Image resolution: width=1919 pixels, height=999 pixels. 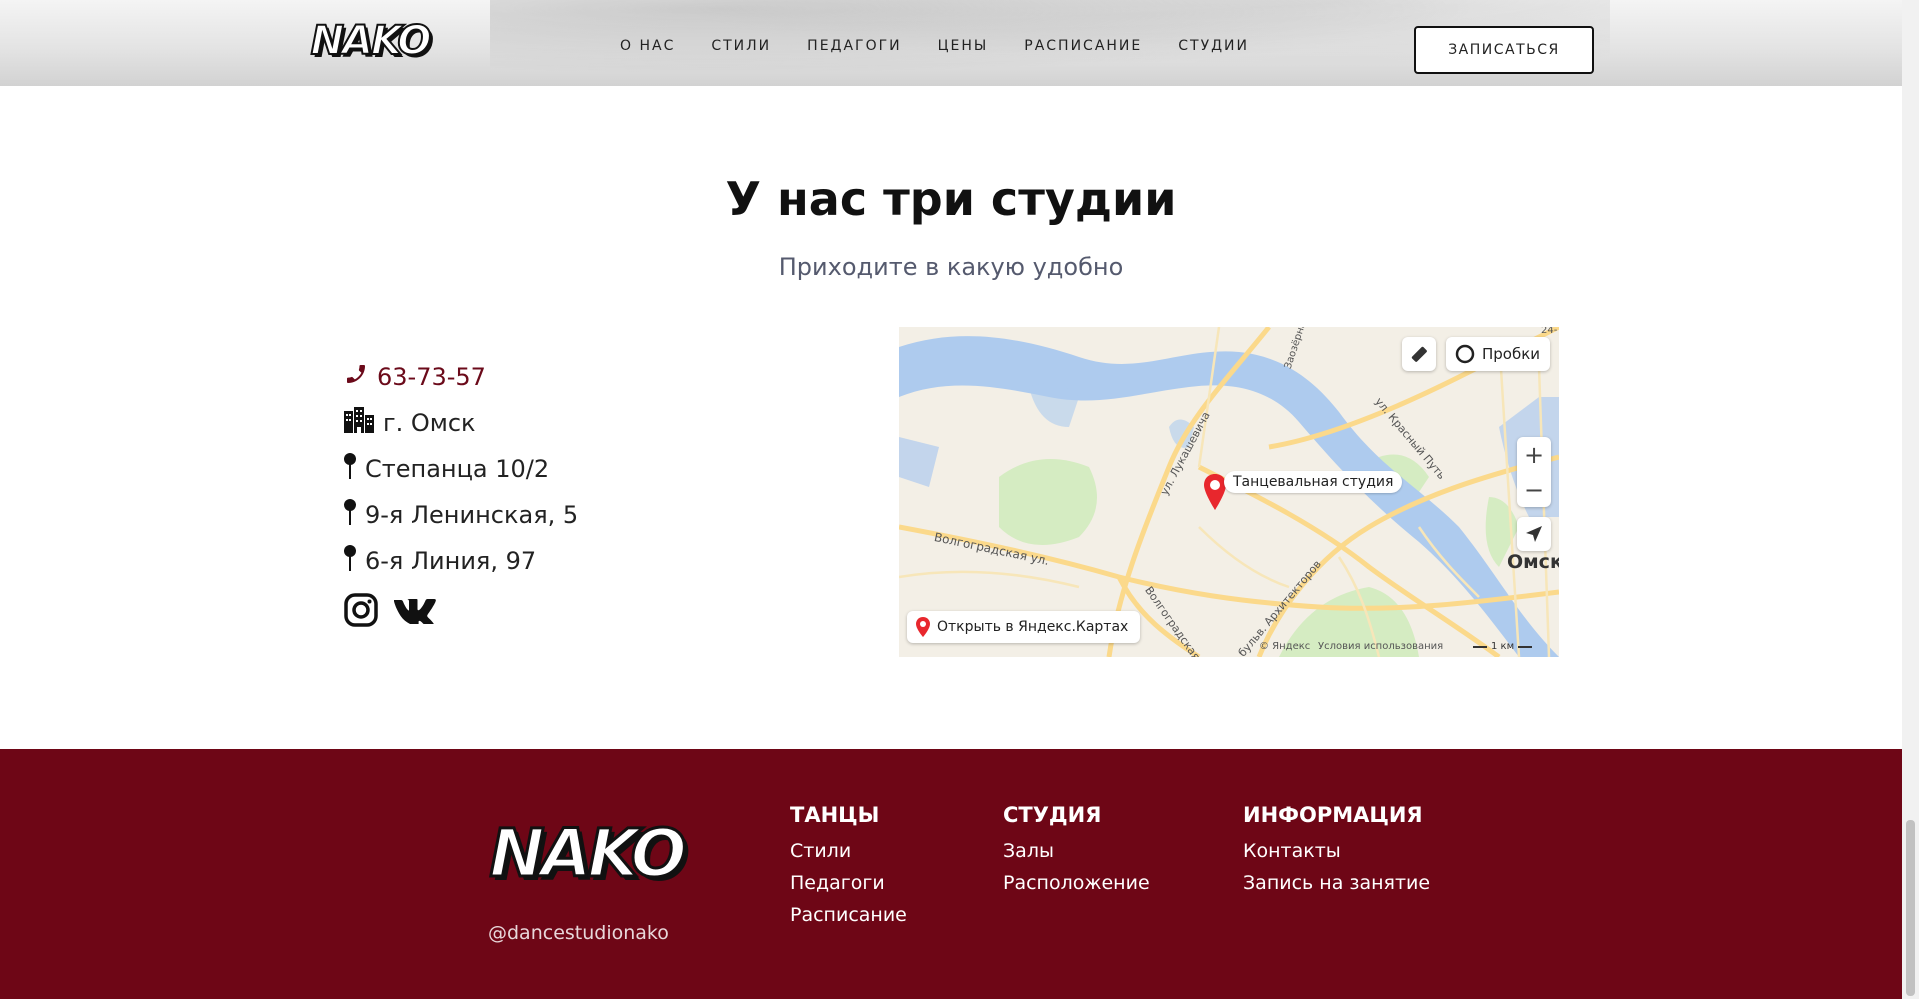 I want to click on address-text: Степанца 10/2, so click(x=457, y=469).